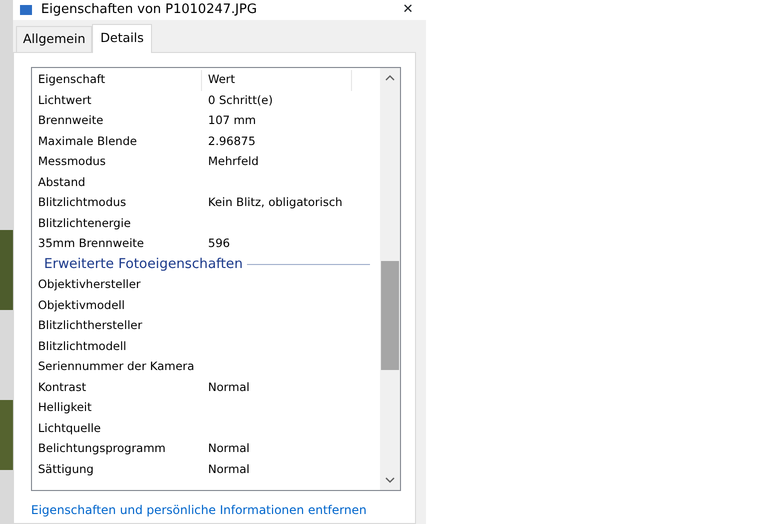 The width and height of the screenshot is (768, 524). Describe the element at coordinates (149, 10) in the screenshot. I see `window-title: Eigenschaften von P1010247.JPG` at that location.